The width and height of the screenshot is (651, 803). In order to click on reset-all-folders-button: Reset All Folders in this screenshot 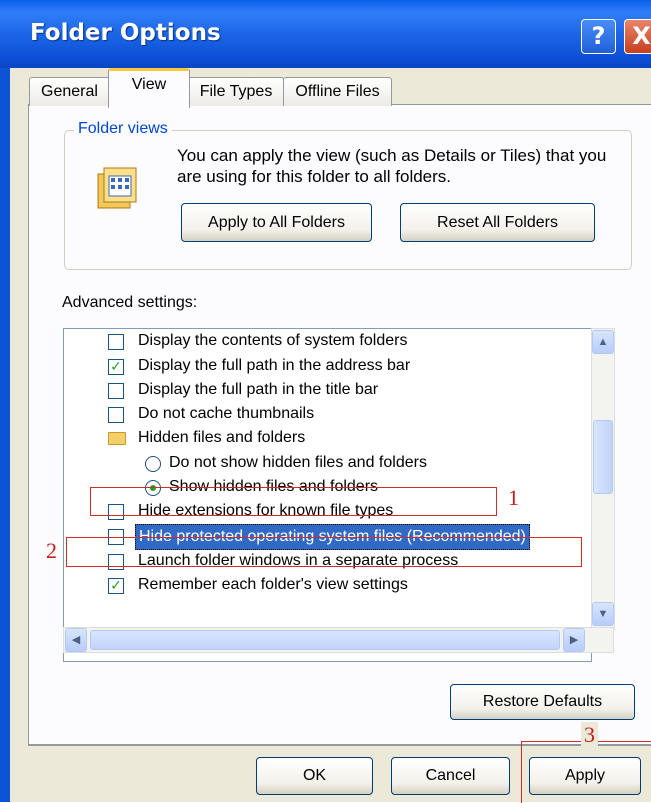, I will do `click(497, 222)`.